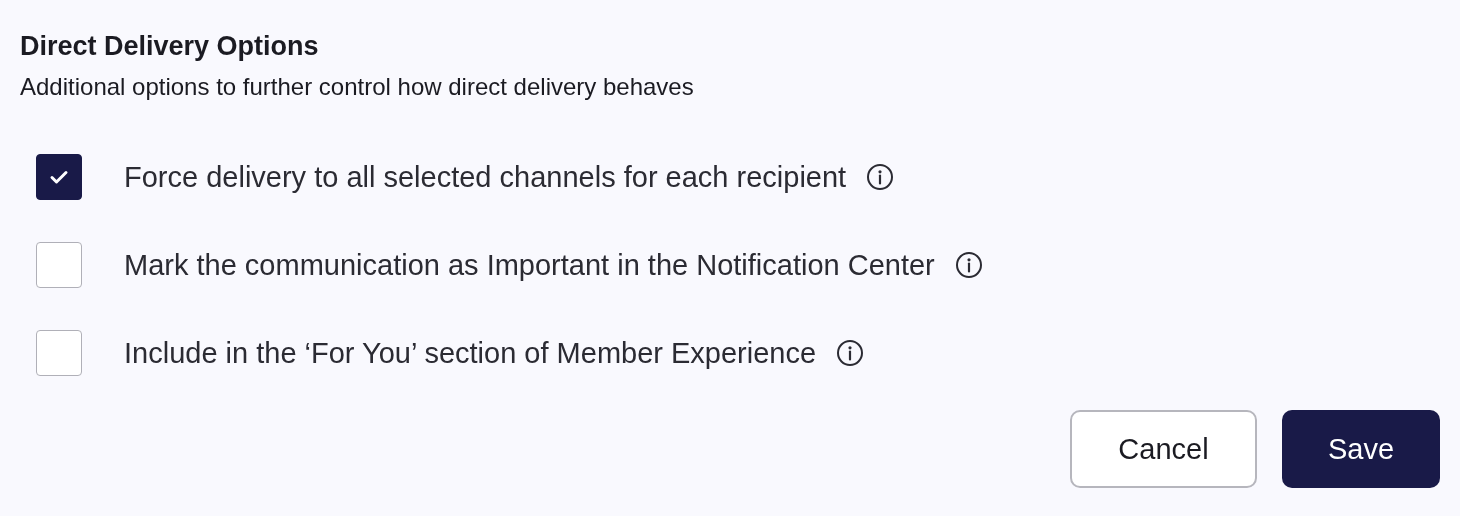  I want to click on section-description: Additional options to further control how direct delivery behaves, so click(357, 87).